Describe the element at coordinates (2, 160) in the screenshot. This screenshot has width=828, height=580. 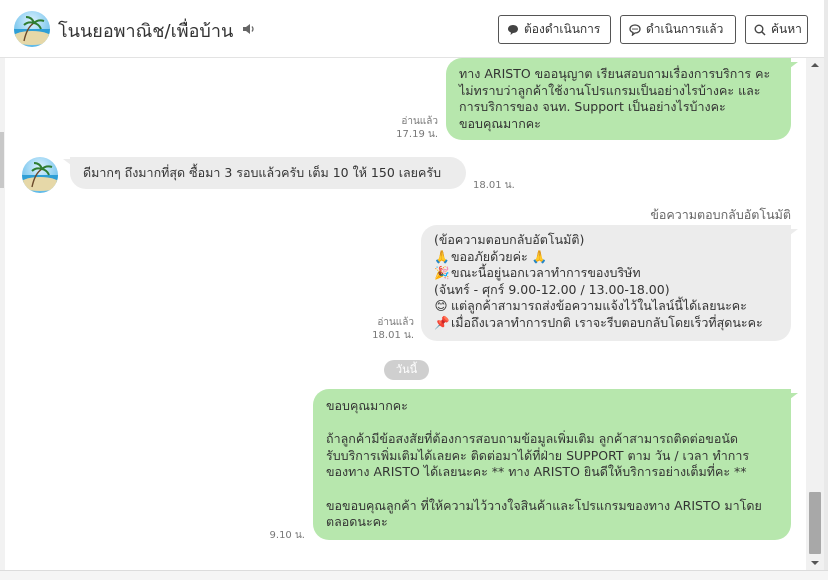
I see `left-scroll-thumb` at that location.